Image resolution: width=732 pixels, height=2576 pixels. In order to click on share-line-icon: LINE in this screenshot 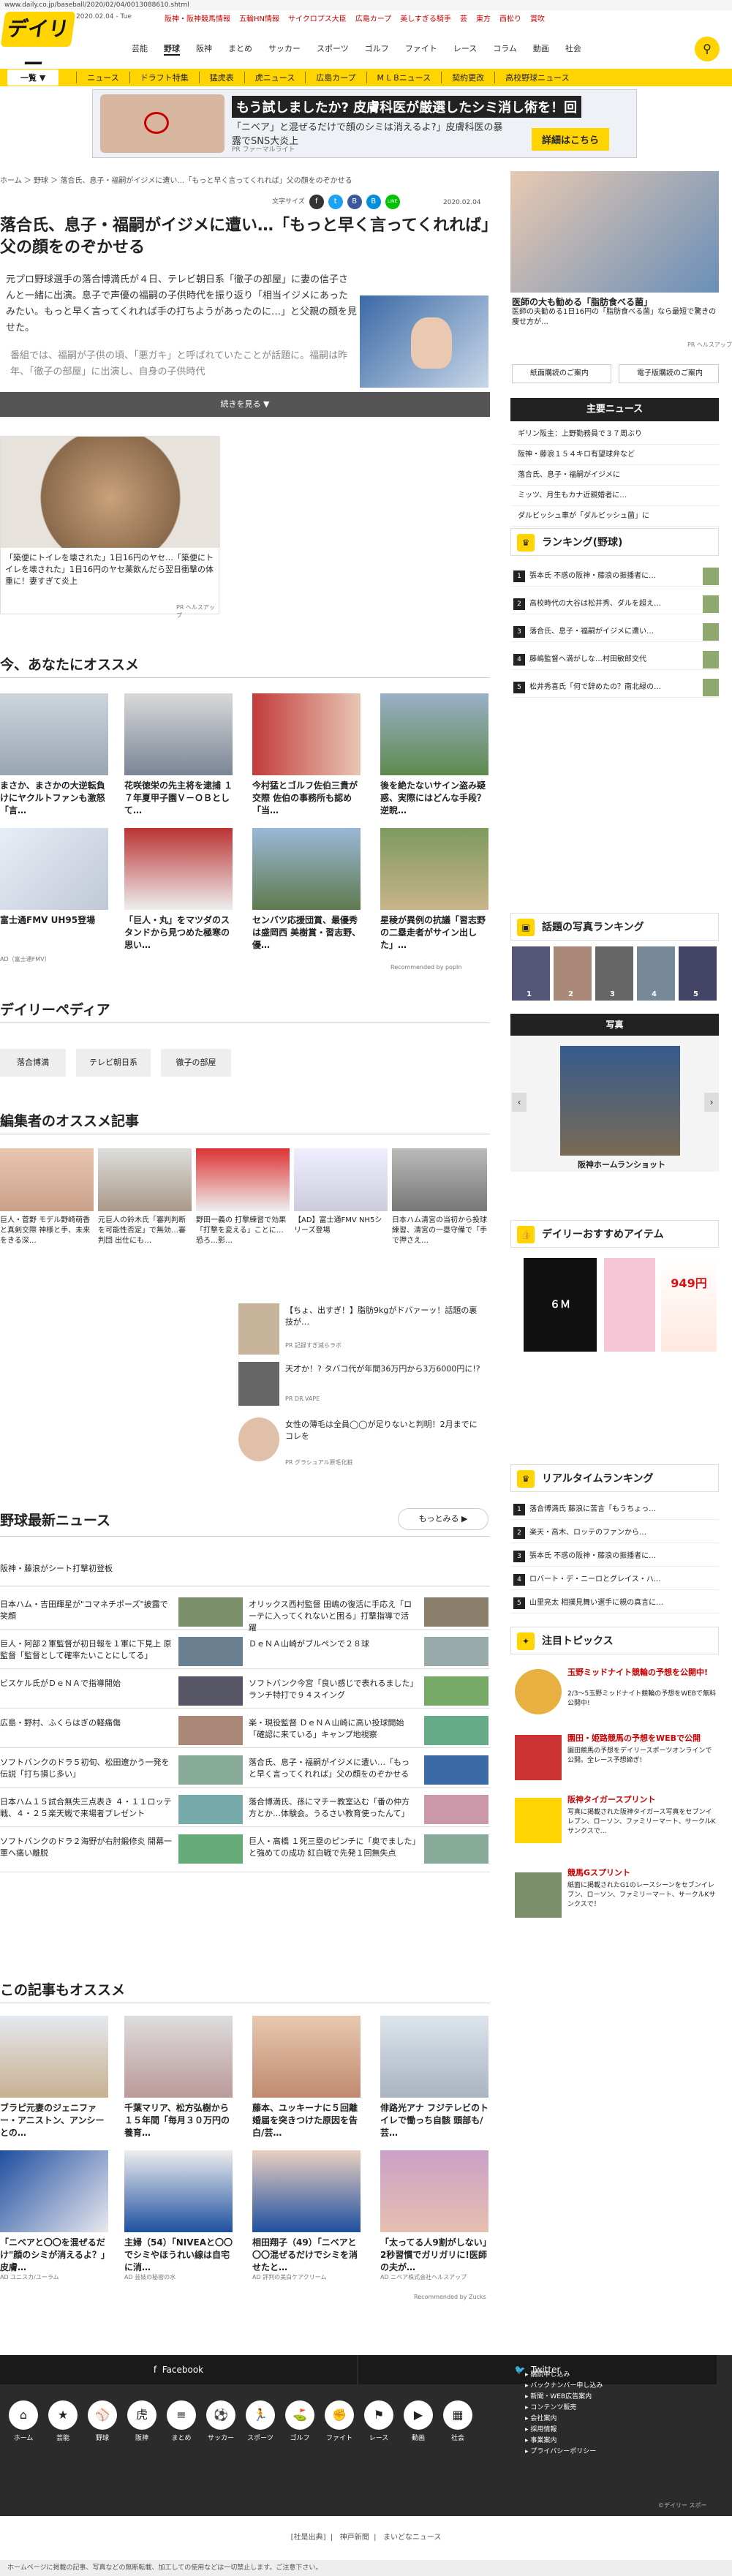, I will do `click(392, 202)`.